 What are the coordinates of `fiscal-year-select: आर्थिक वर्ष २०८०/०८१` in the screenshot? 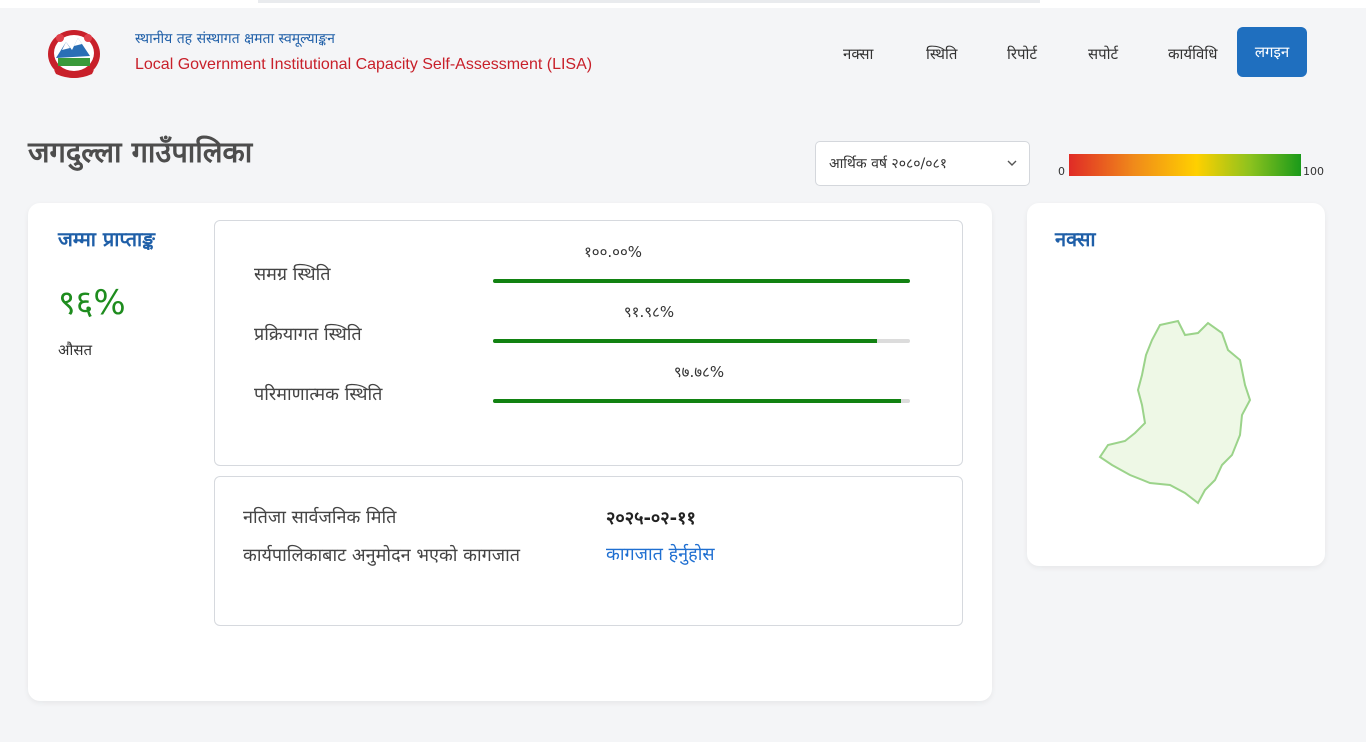 It's located at (922, 163).